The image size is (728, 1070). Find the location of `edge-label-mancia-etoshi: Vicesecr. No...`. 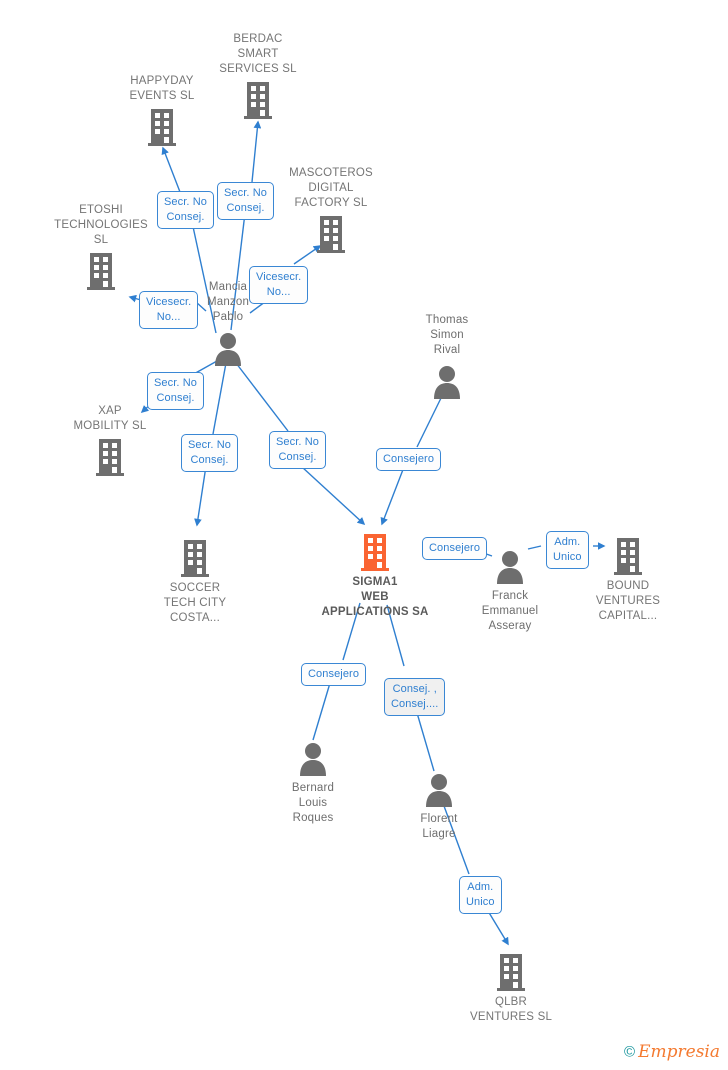

edge-label-mancia-etoshi: Vicesecr. No... is located at coordinates (169, 310).